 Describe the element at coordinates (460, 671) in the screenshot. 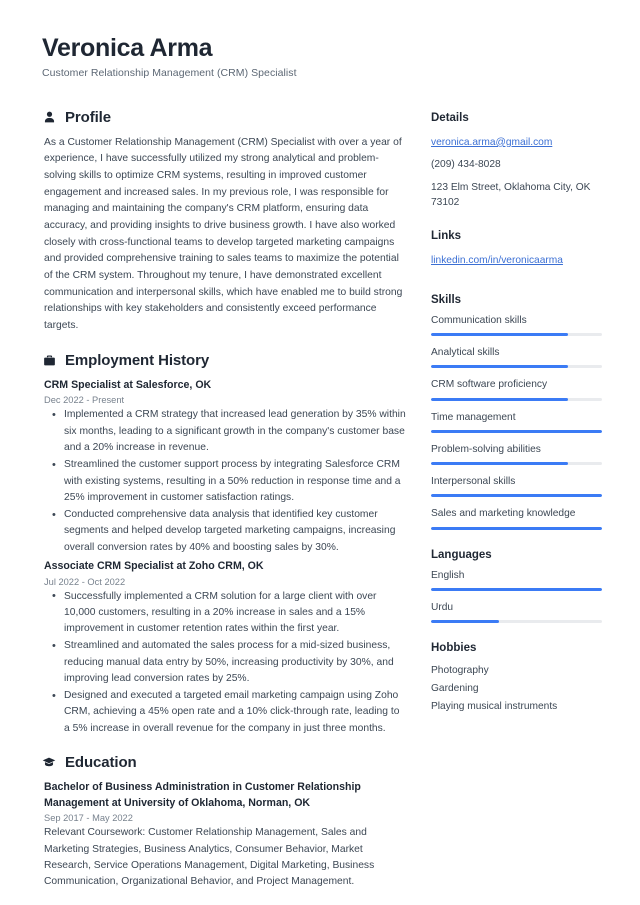

I see `hobby-item: Photography` at that location.